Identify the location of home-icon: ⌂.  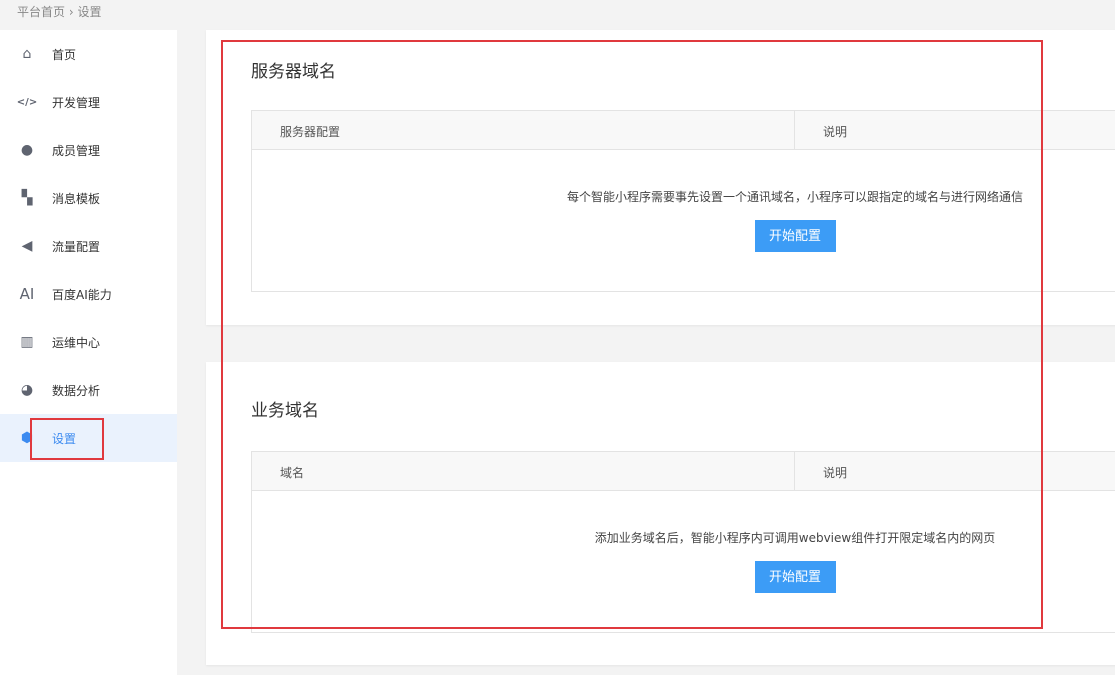
(27, 54).